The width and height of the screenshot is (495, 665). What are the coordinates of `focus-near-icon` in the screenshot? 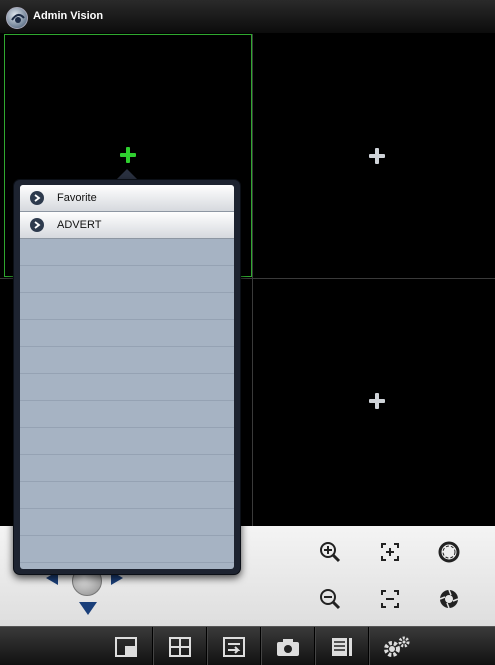 It's located at (390, 552).